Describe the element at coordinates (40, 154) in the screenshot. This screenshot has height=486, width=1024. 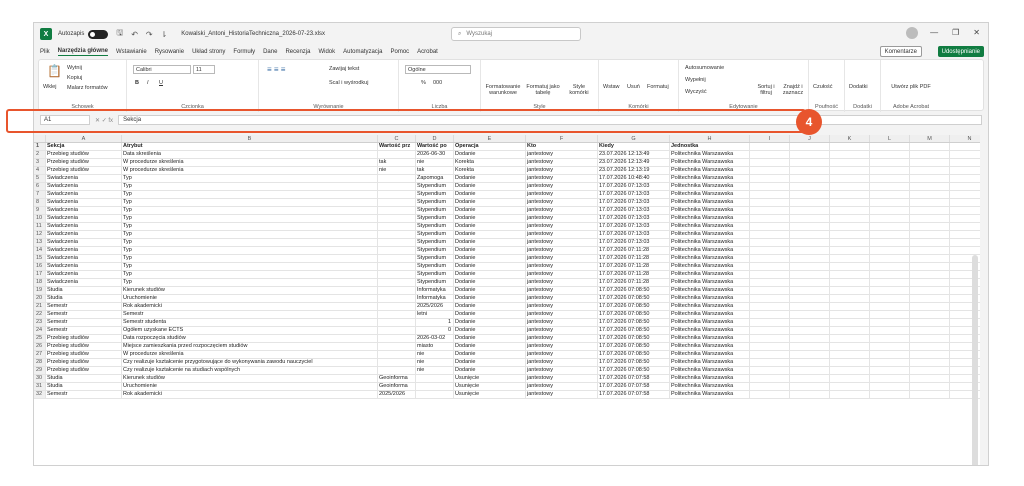
I see `row-number: 2` at that location.